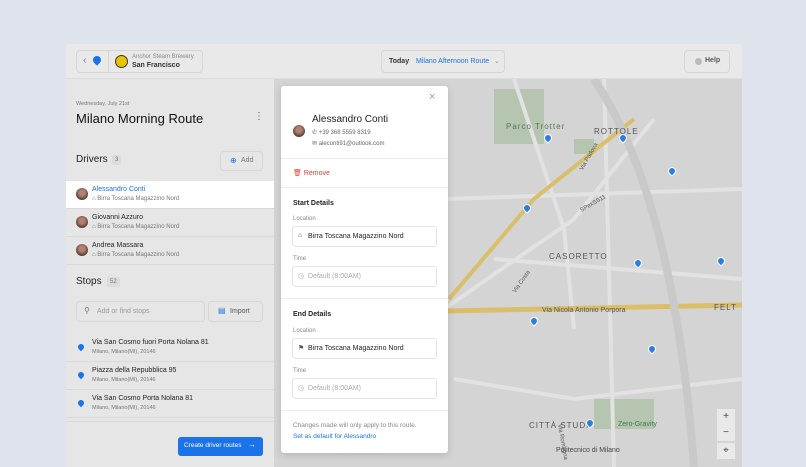 The height and width of the screenshot is (467, 806). What do you see at coordinates (698, 61) in the screenshot?
I see `help-icon` at bounding box center [698, 61].